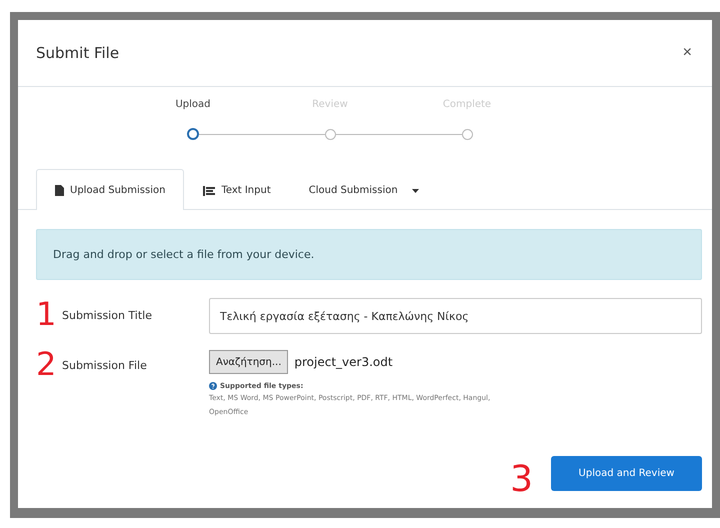  What do you see at coordinates (364, 190) in the screenshot?
I see `tab: Cloud Submission` at bounding box center [364, 190].